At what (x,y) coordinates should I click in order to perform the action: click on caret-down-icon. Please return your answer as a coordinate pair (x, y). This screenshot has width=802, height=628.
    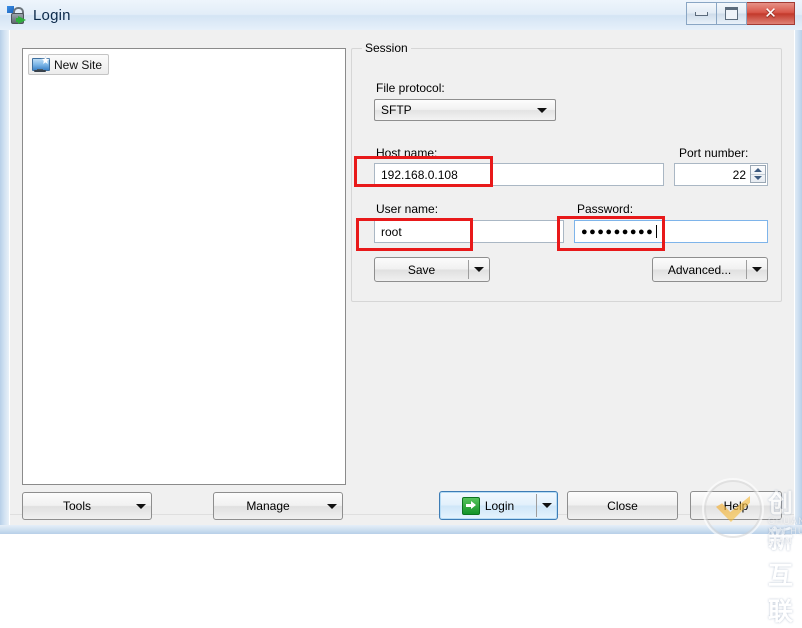
    Looking at the image, I should click on (758, 178).